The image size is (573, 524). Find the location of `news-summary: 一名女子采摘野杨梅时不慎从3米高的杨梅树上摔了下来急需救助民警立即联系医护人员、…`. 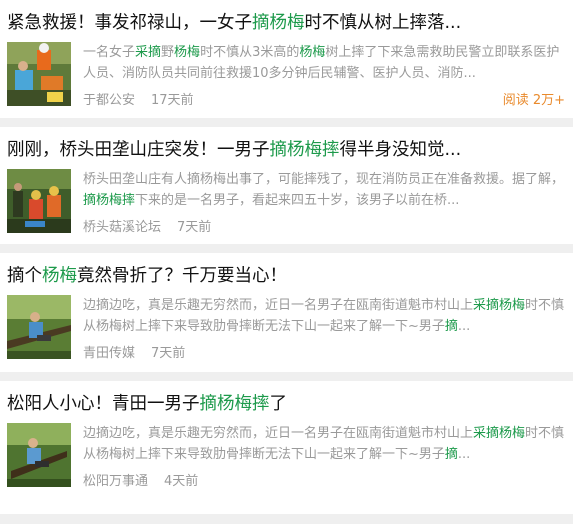

news-summary: 一名女子采摘野杨梅时不慎从3米高的杨梅树上摔了下来急需救助民警立即联系医护人员、… is located at coordinates (321, 63).